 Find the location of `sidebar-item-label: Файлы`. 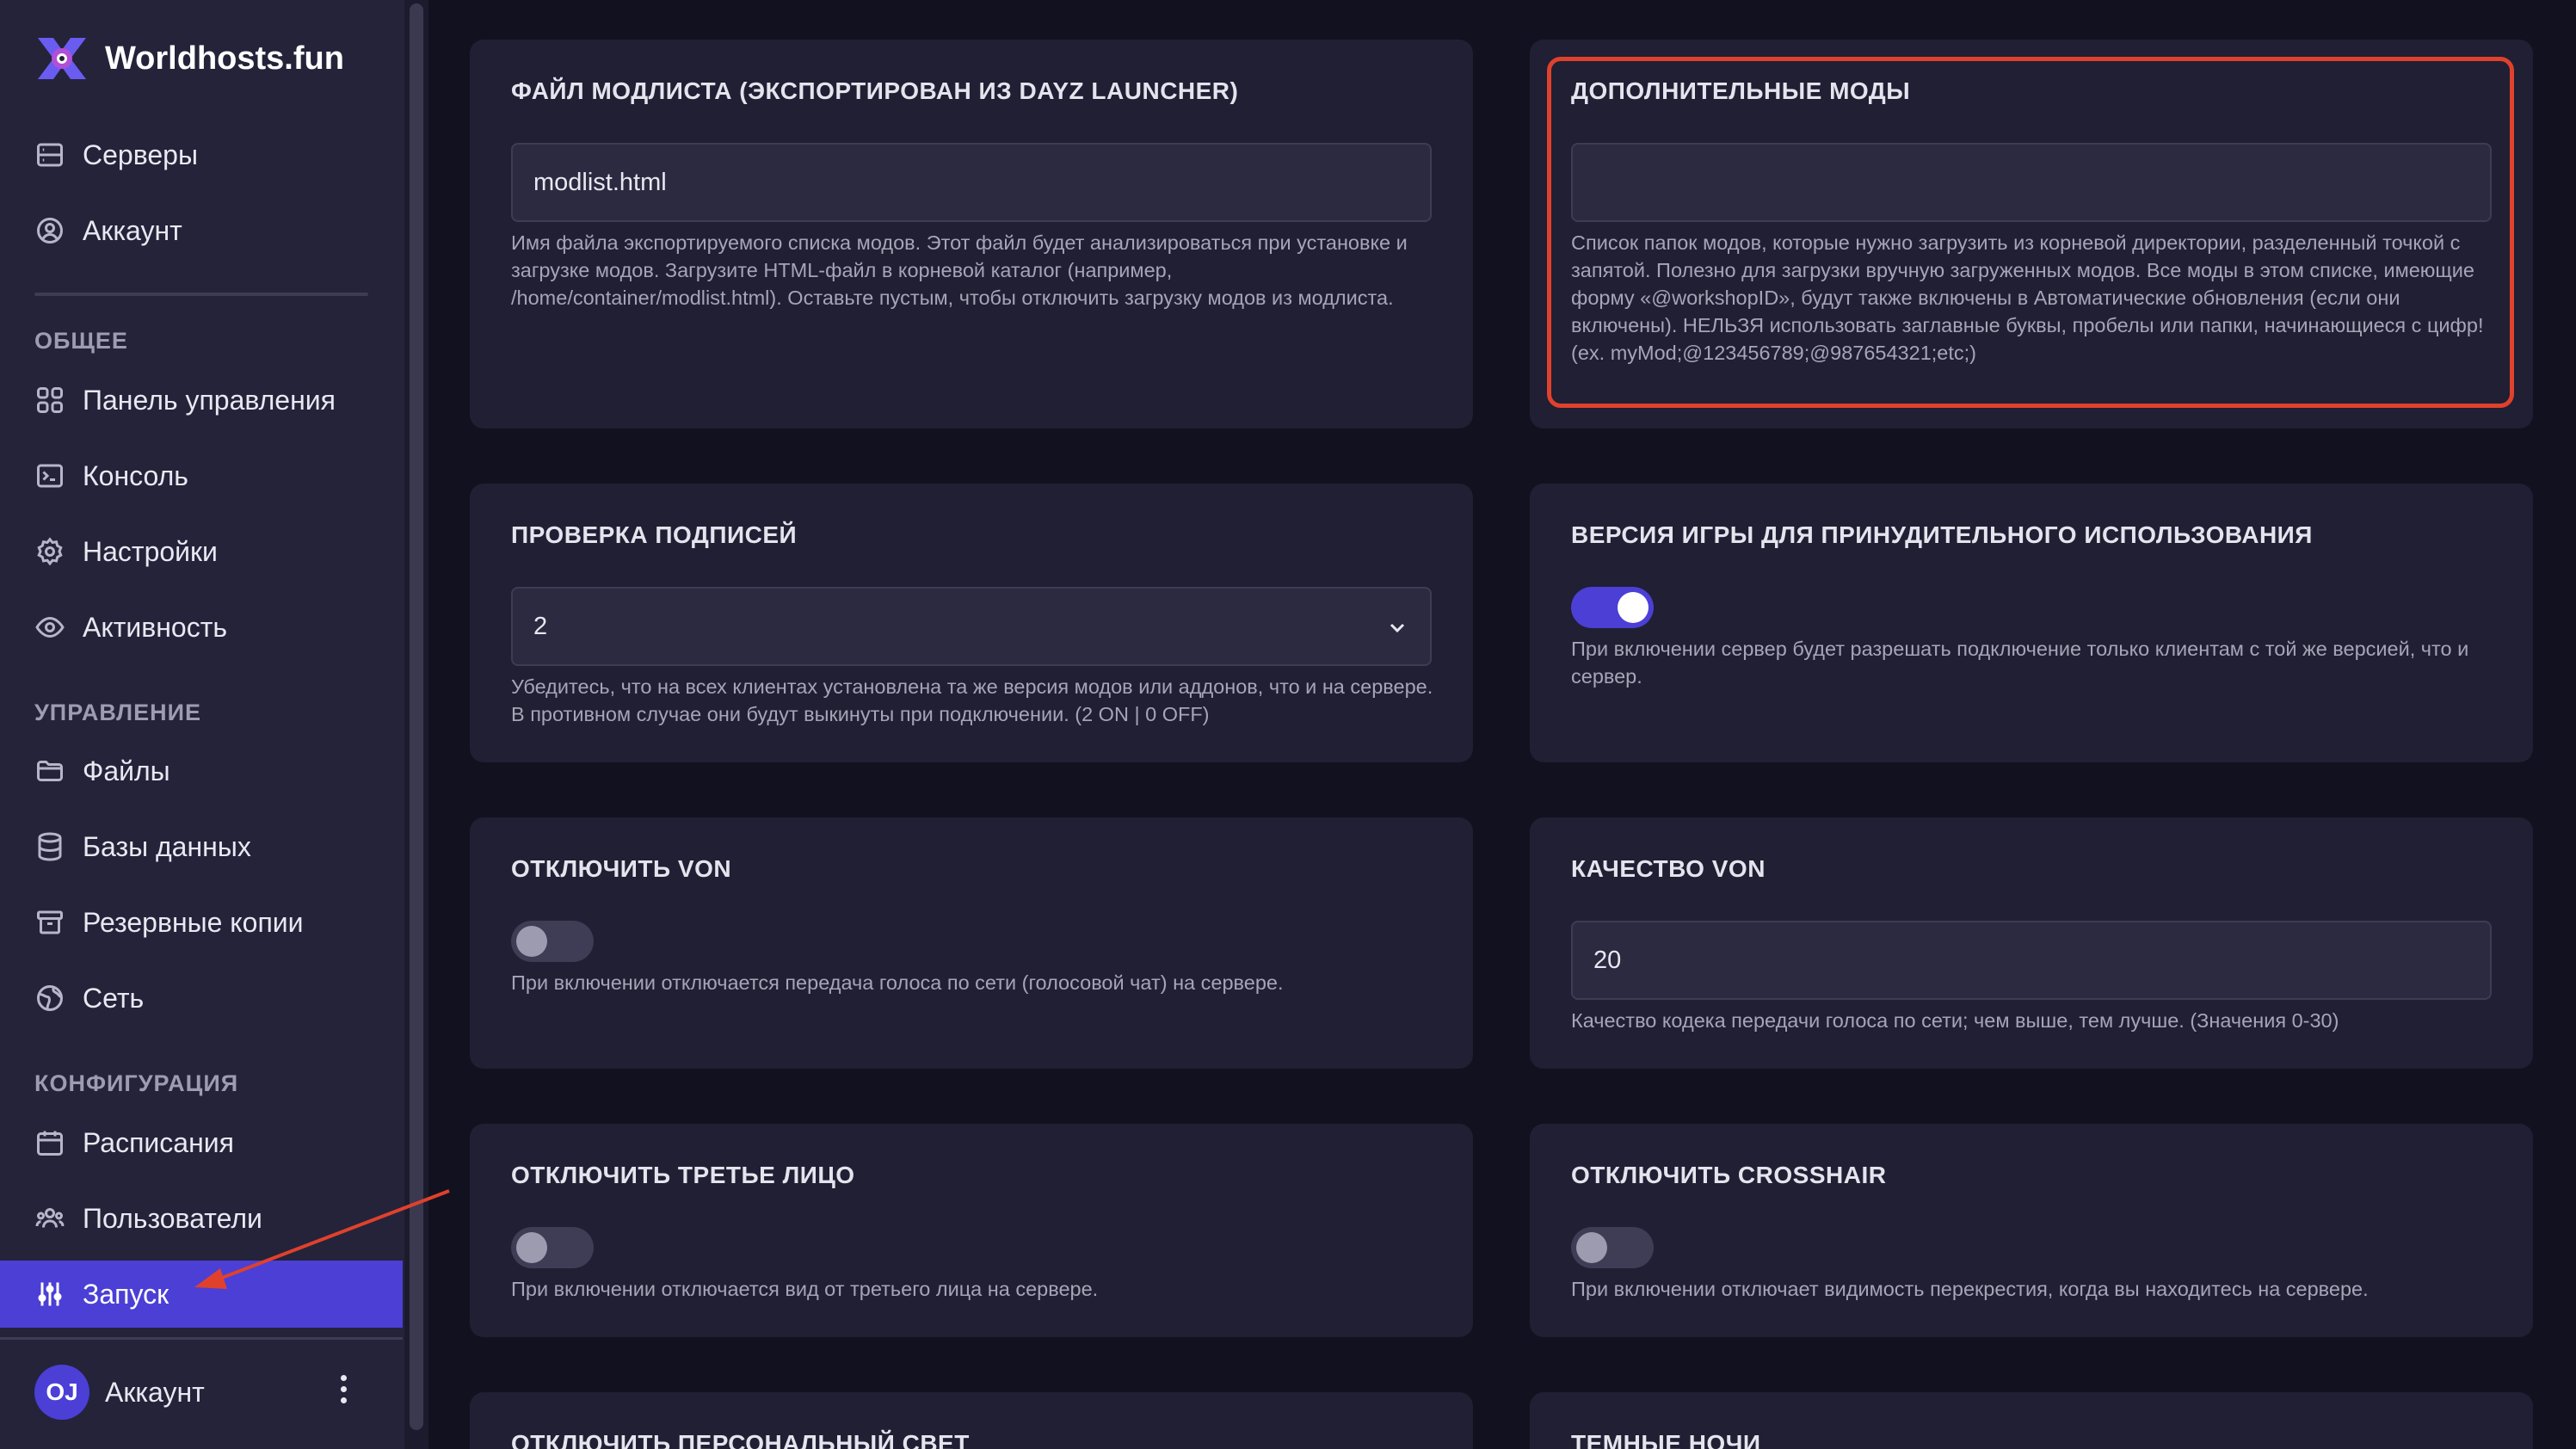

sidebar-item-label: Файлы is located at coordinates (127, 770).